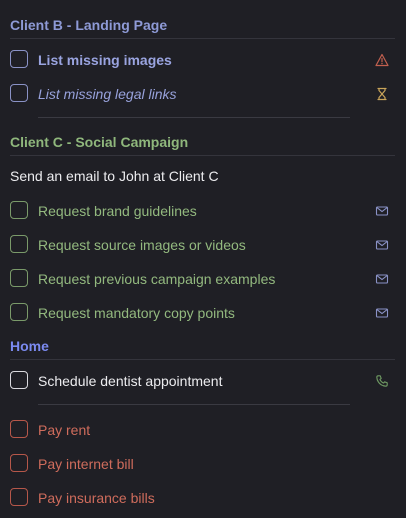 The width and height of the screenshot is (406, 518). I want to click on task-item: Pay insurance bills, so click(202, 498).